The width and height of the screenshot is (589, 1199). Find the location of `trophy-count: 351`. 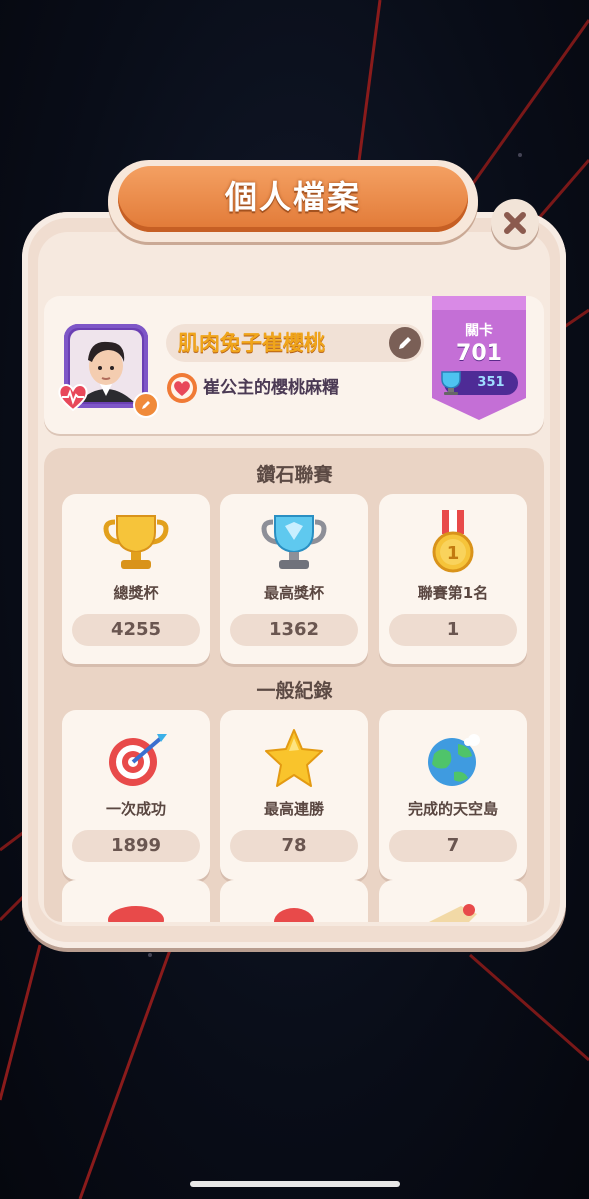

trophy-count: 351 is located at coordinates (491, 382).